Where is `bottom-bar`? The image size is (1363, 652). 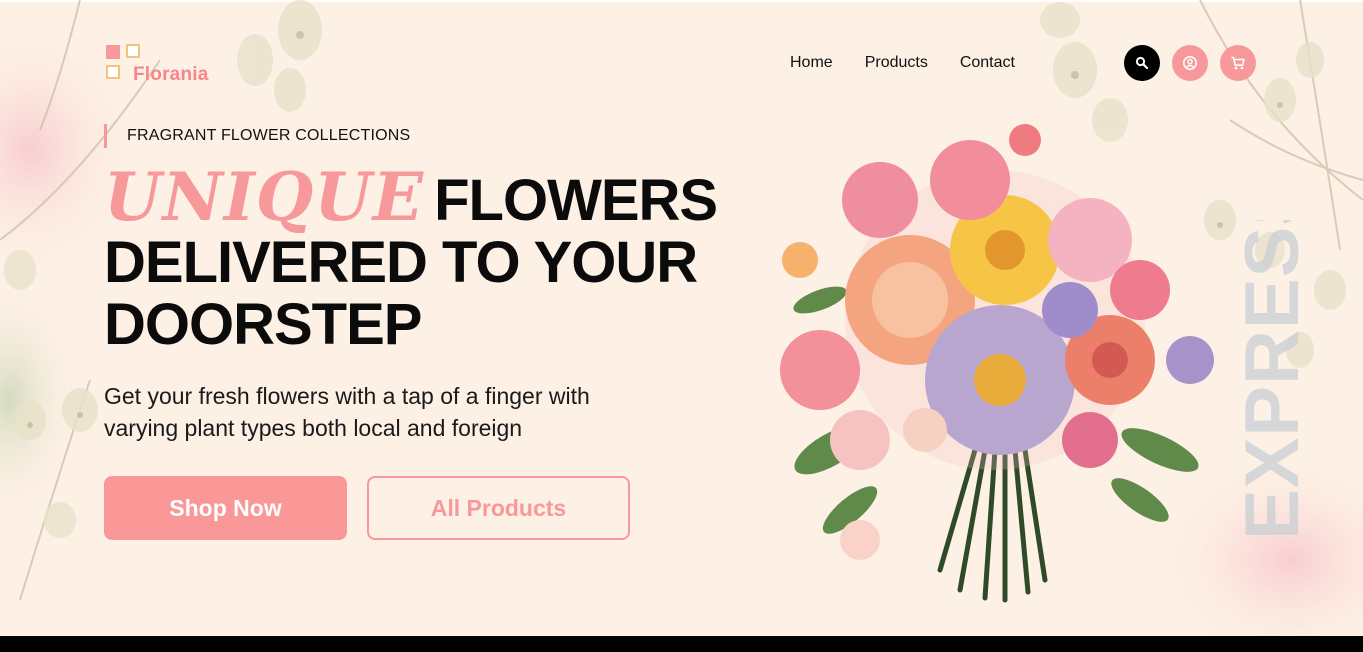
bottom-bar is located at coordinates (681, 644).